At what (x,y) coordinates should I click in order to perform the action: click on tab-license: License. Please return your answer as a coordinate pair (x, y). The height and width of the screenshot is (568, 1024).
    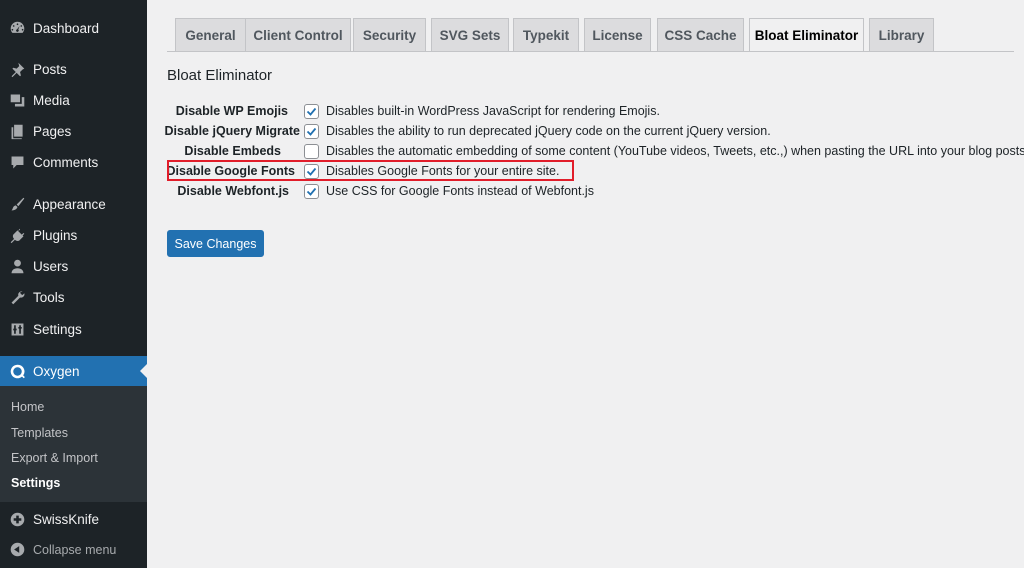
    Looking at the image, I should click on (617, 34).